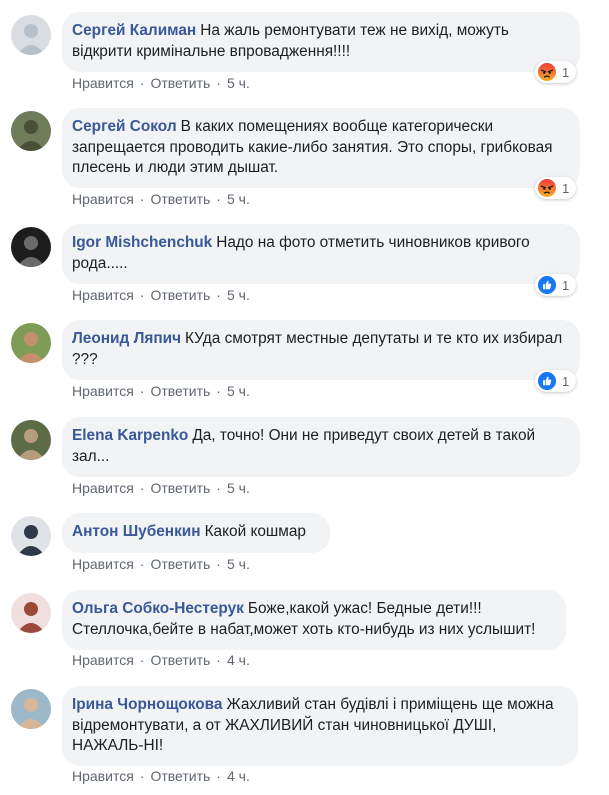  Describe the element at coordinates (126, 338) in the screenshot. I see `author-name: Леонид Ляпич` at that location.